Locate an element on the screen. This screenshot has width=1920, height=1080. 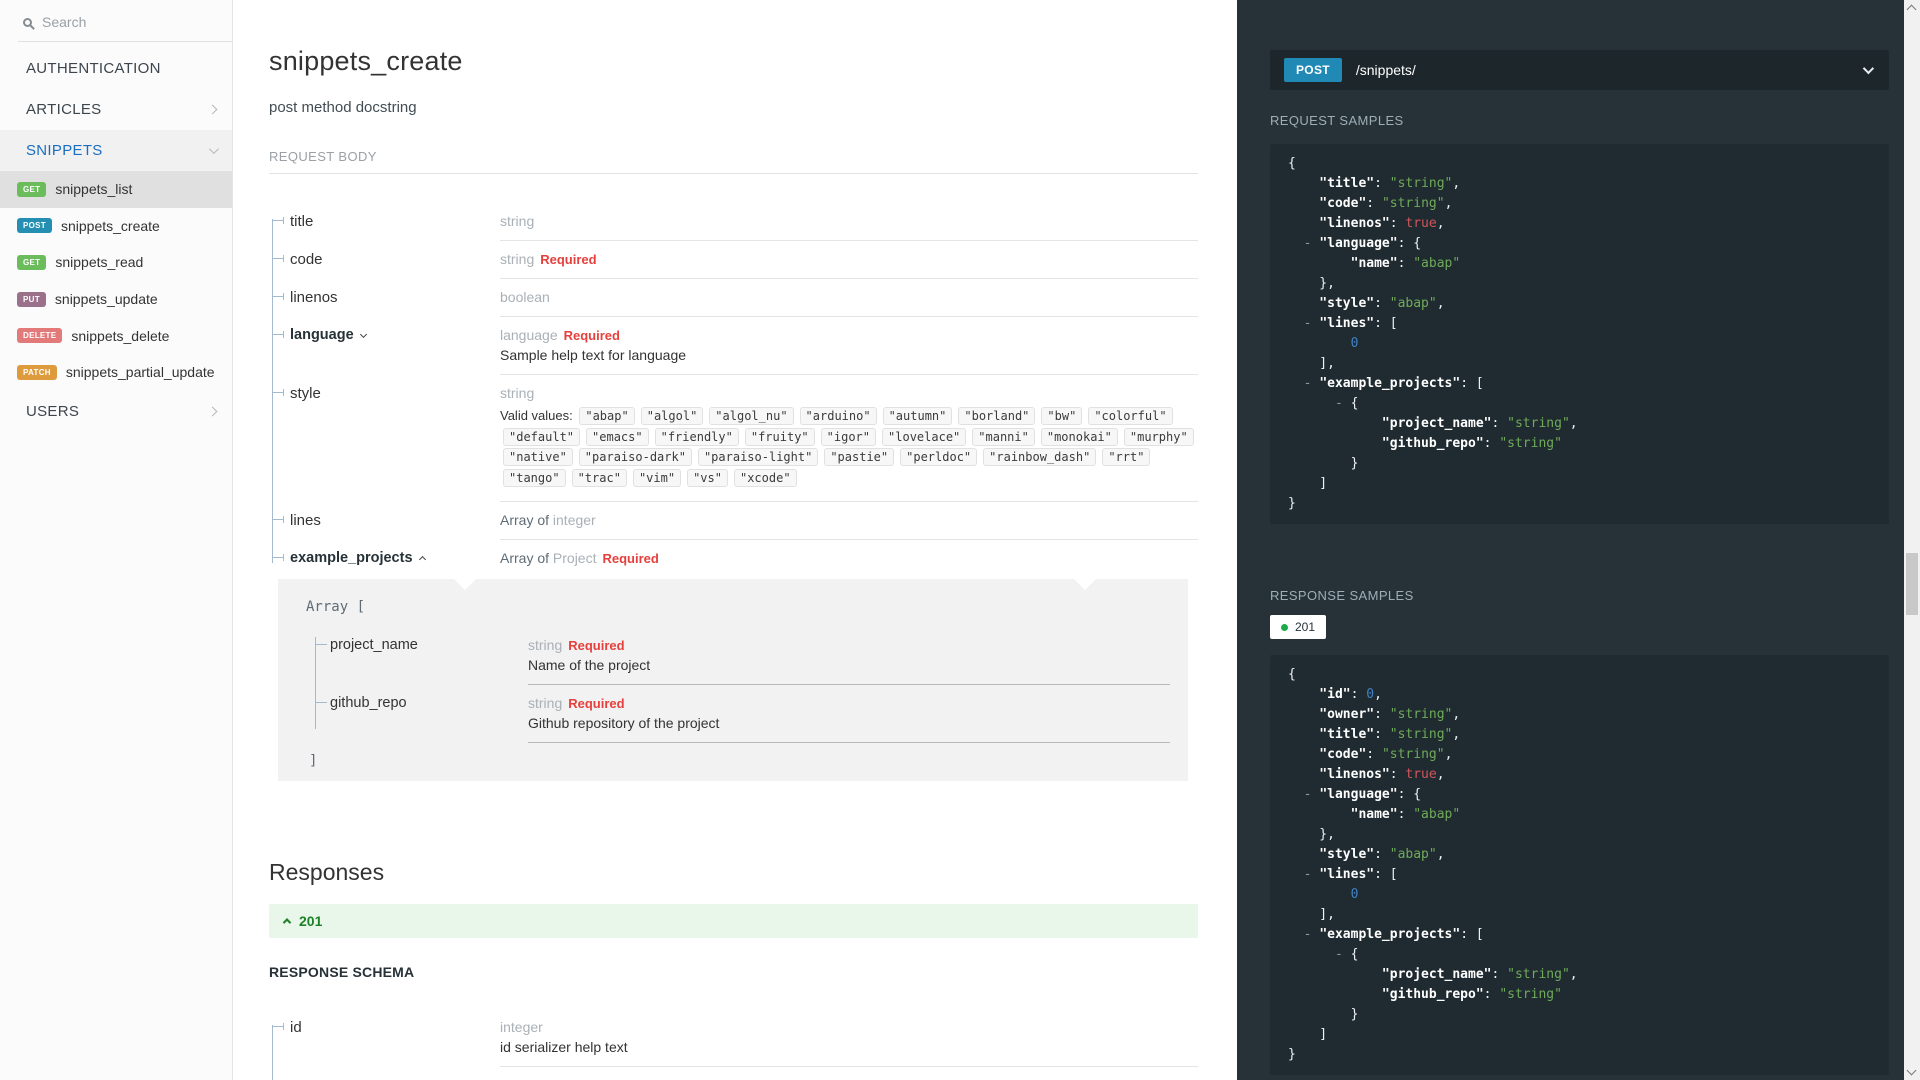
field-type: integer is located at coordinates (521, 1027).